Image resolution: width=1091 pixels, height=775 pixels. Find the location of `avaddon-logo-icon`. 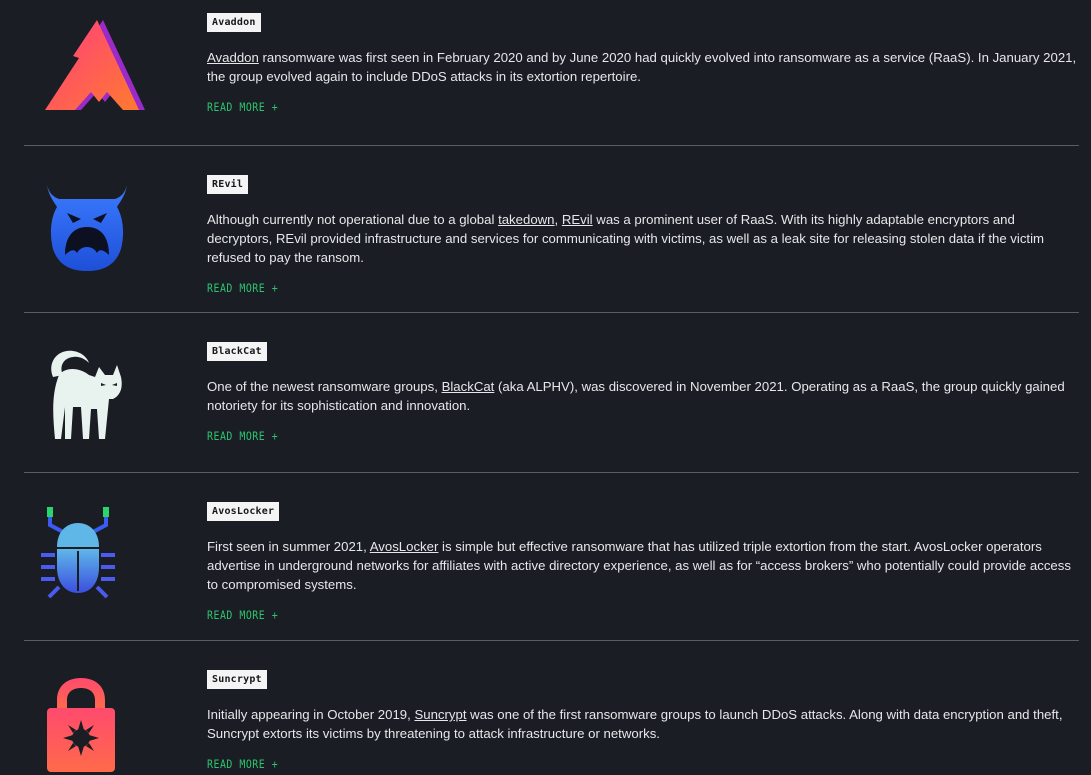

avaddon-logo-icon is located at coordinates (95, 65).